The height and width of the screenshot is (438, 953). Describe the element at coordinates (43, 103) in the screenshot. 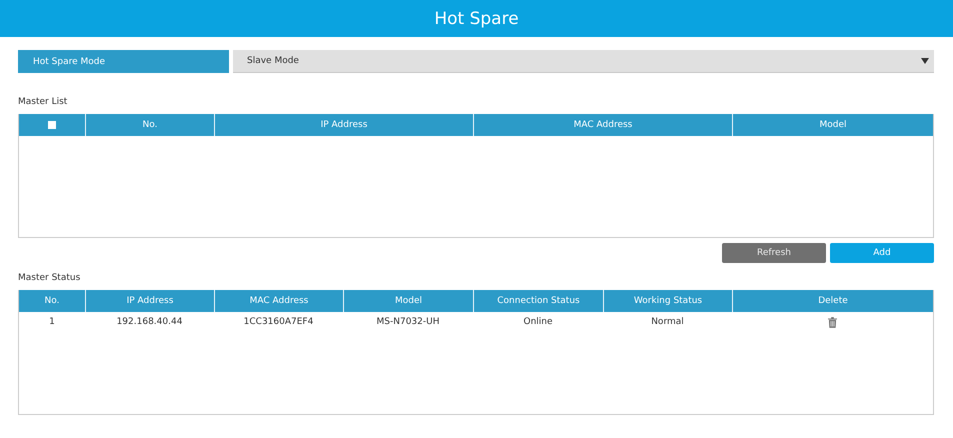

I see `section-title: Master List` at that location.